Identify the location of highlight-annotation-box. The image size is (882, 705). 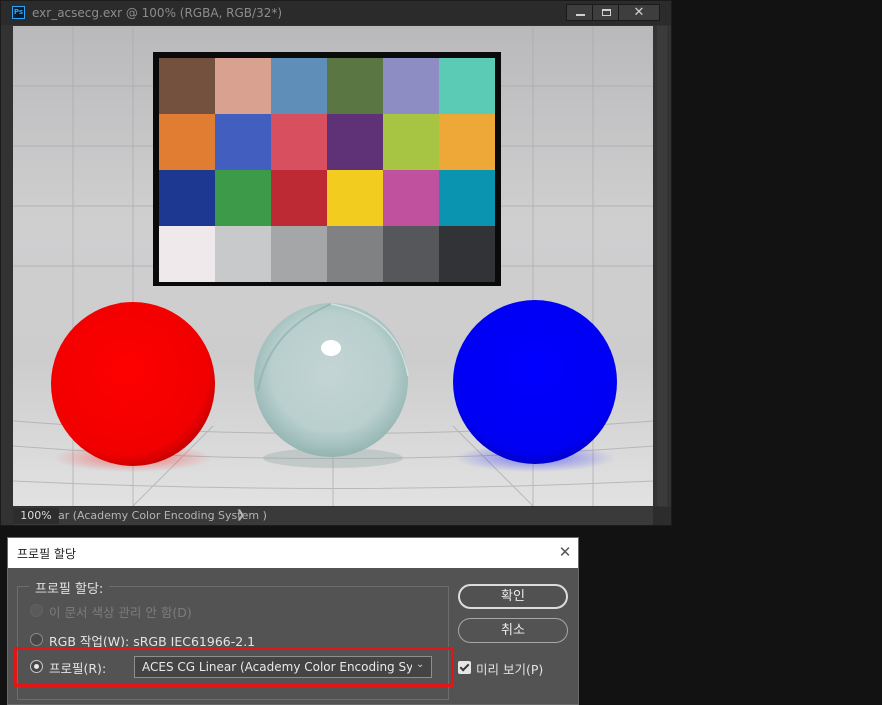
(234, 667).